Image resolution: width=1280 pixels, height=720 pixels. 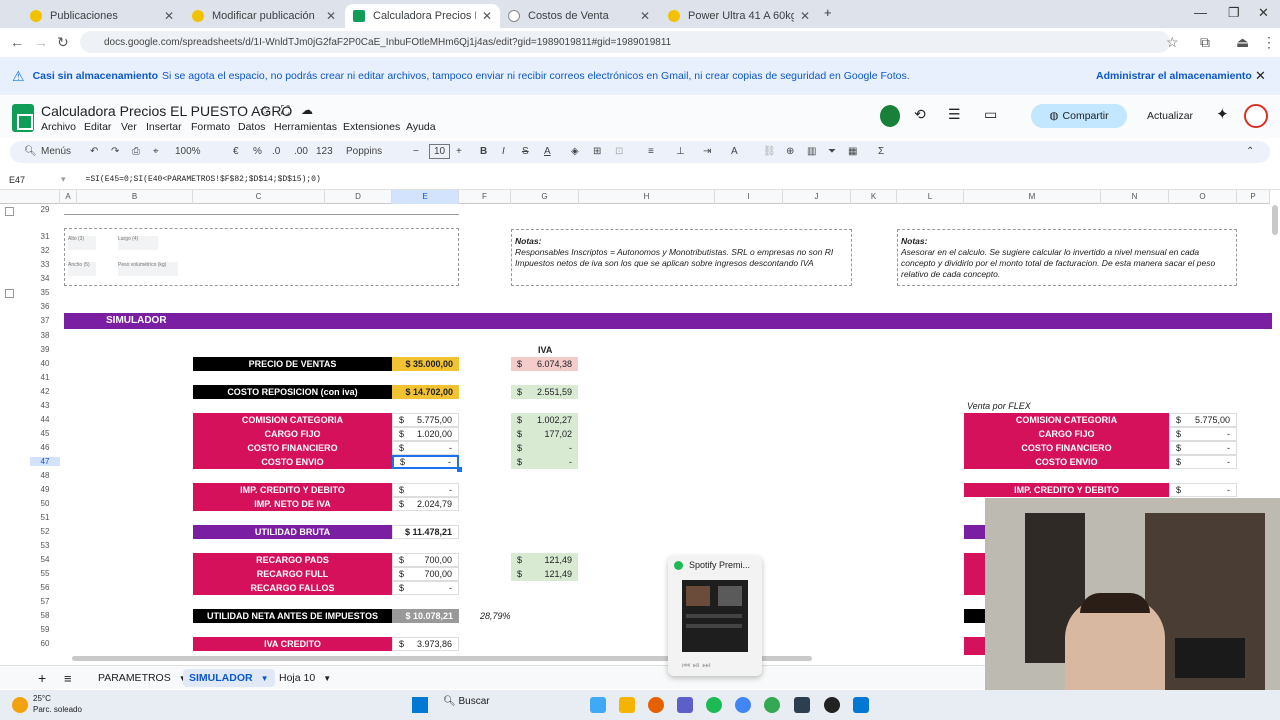 I want to click on costo-iva-cell: $2.551,59, so click(x=544, y=392).